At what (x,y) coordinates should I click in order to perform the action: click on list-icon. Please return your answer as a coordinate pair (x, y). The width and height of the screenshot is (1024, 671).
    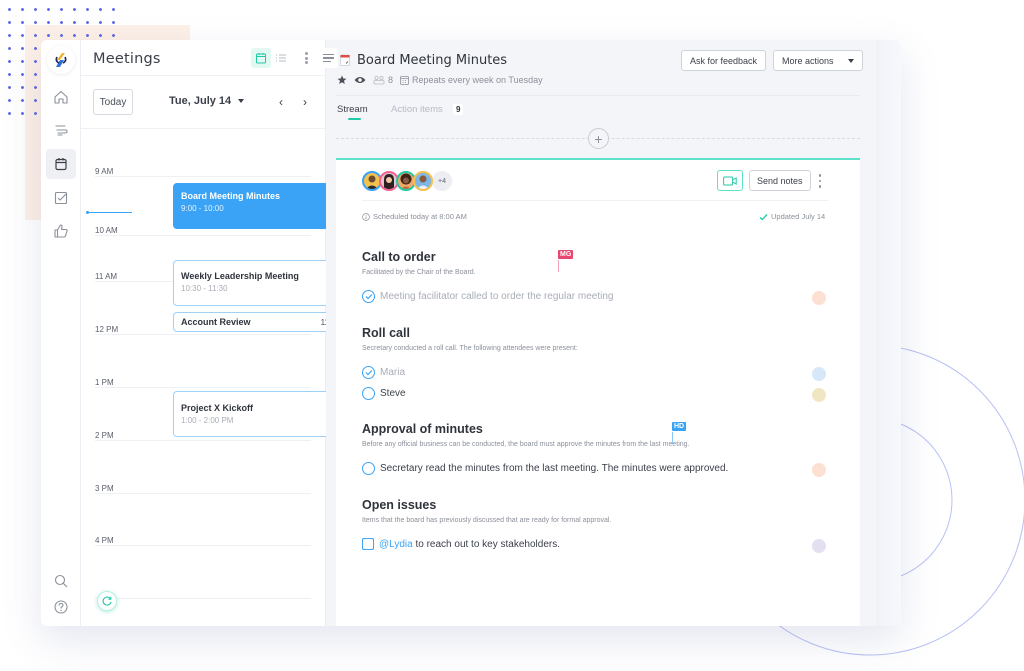
    Looking at the image, I should click on (281, 58).